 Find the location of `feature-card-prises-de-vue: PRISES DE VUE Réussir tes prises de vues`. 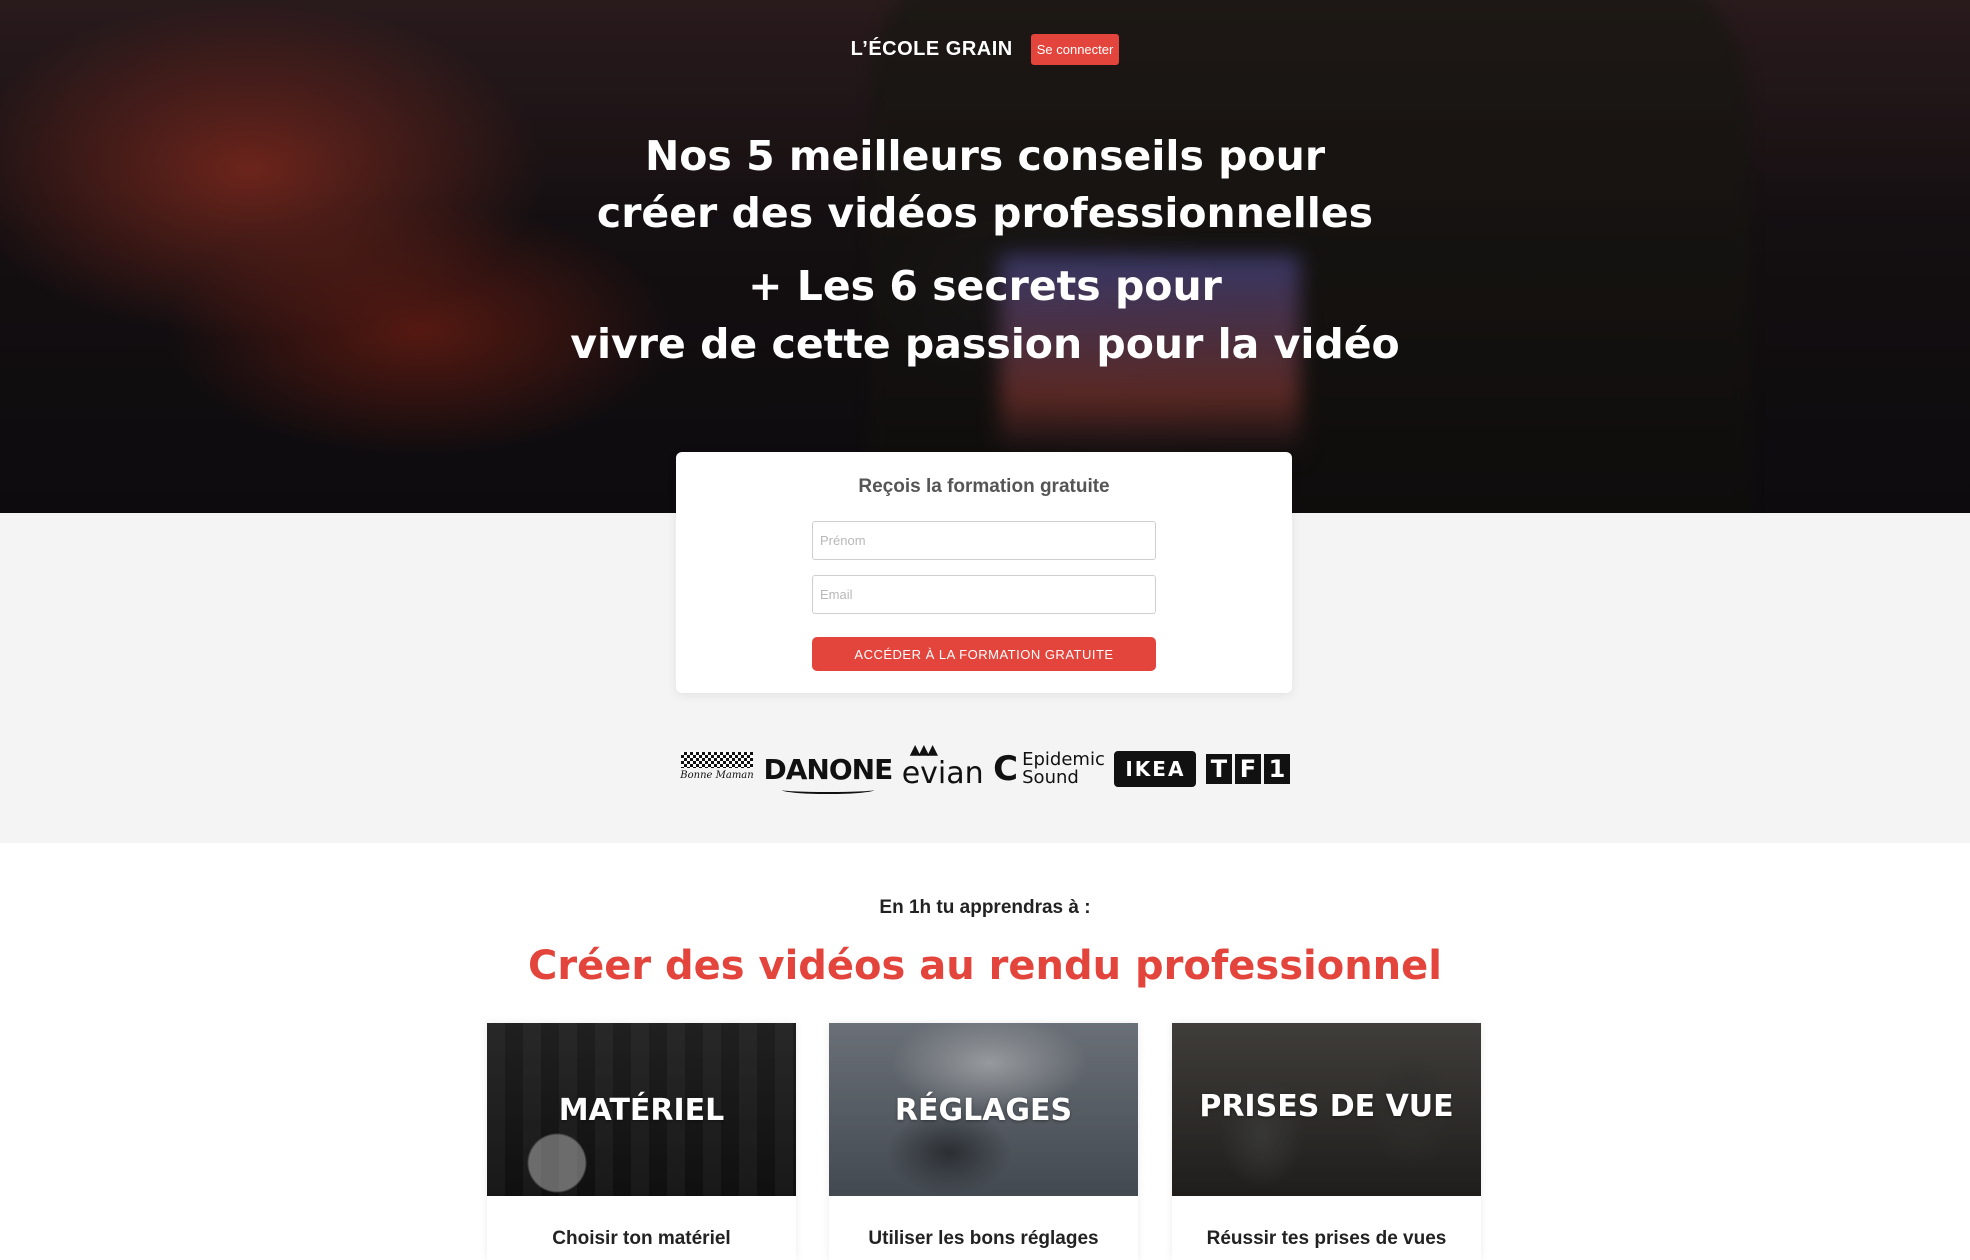

feature-card-prises-de-vue: PRISES DE VUE Réussir tes prises de vues is located at coordinates (1326, 1141).